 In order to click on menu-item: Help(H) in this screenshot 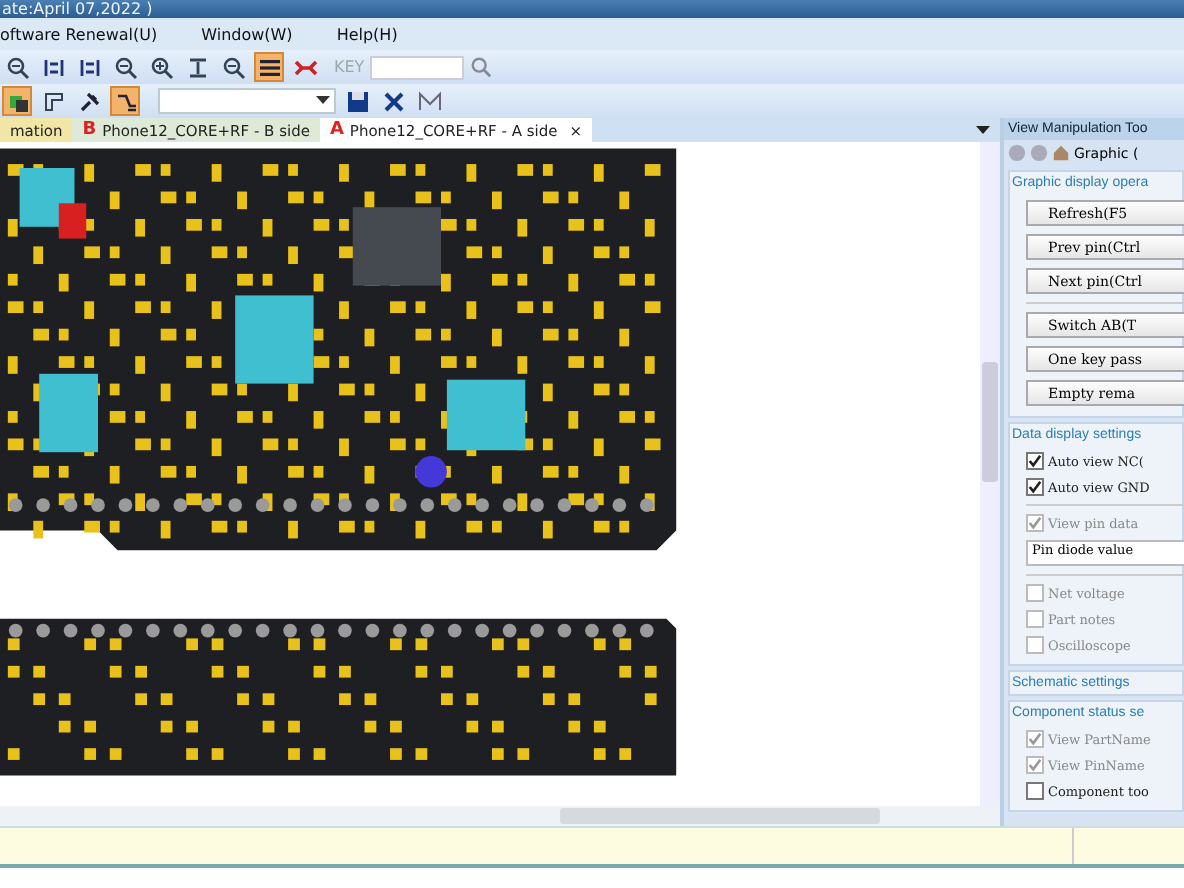, I will do `click(367, 34)`.